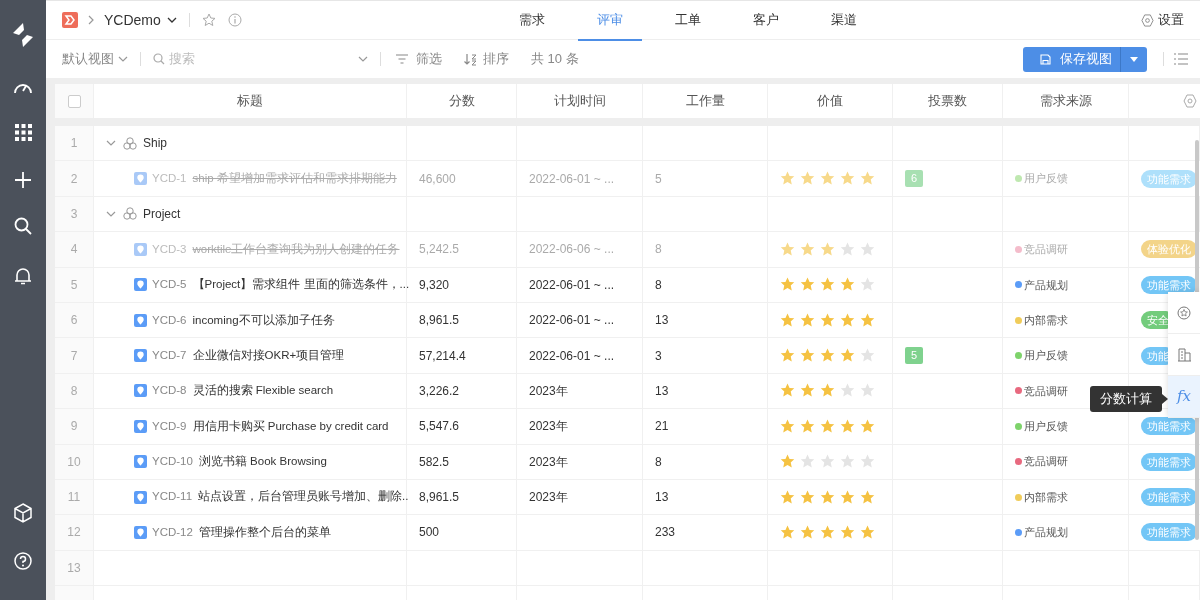 Image resolution: width=1200 pixels, height=600 pixels. What do you see at coordinates (363, 59) in the screenshot?
I see `chevron-down-icon` at bounding box center [363, 59].